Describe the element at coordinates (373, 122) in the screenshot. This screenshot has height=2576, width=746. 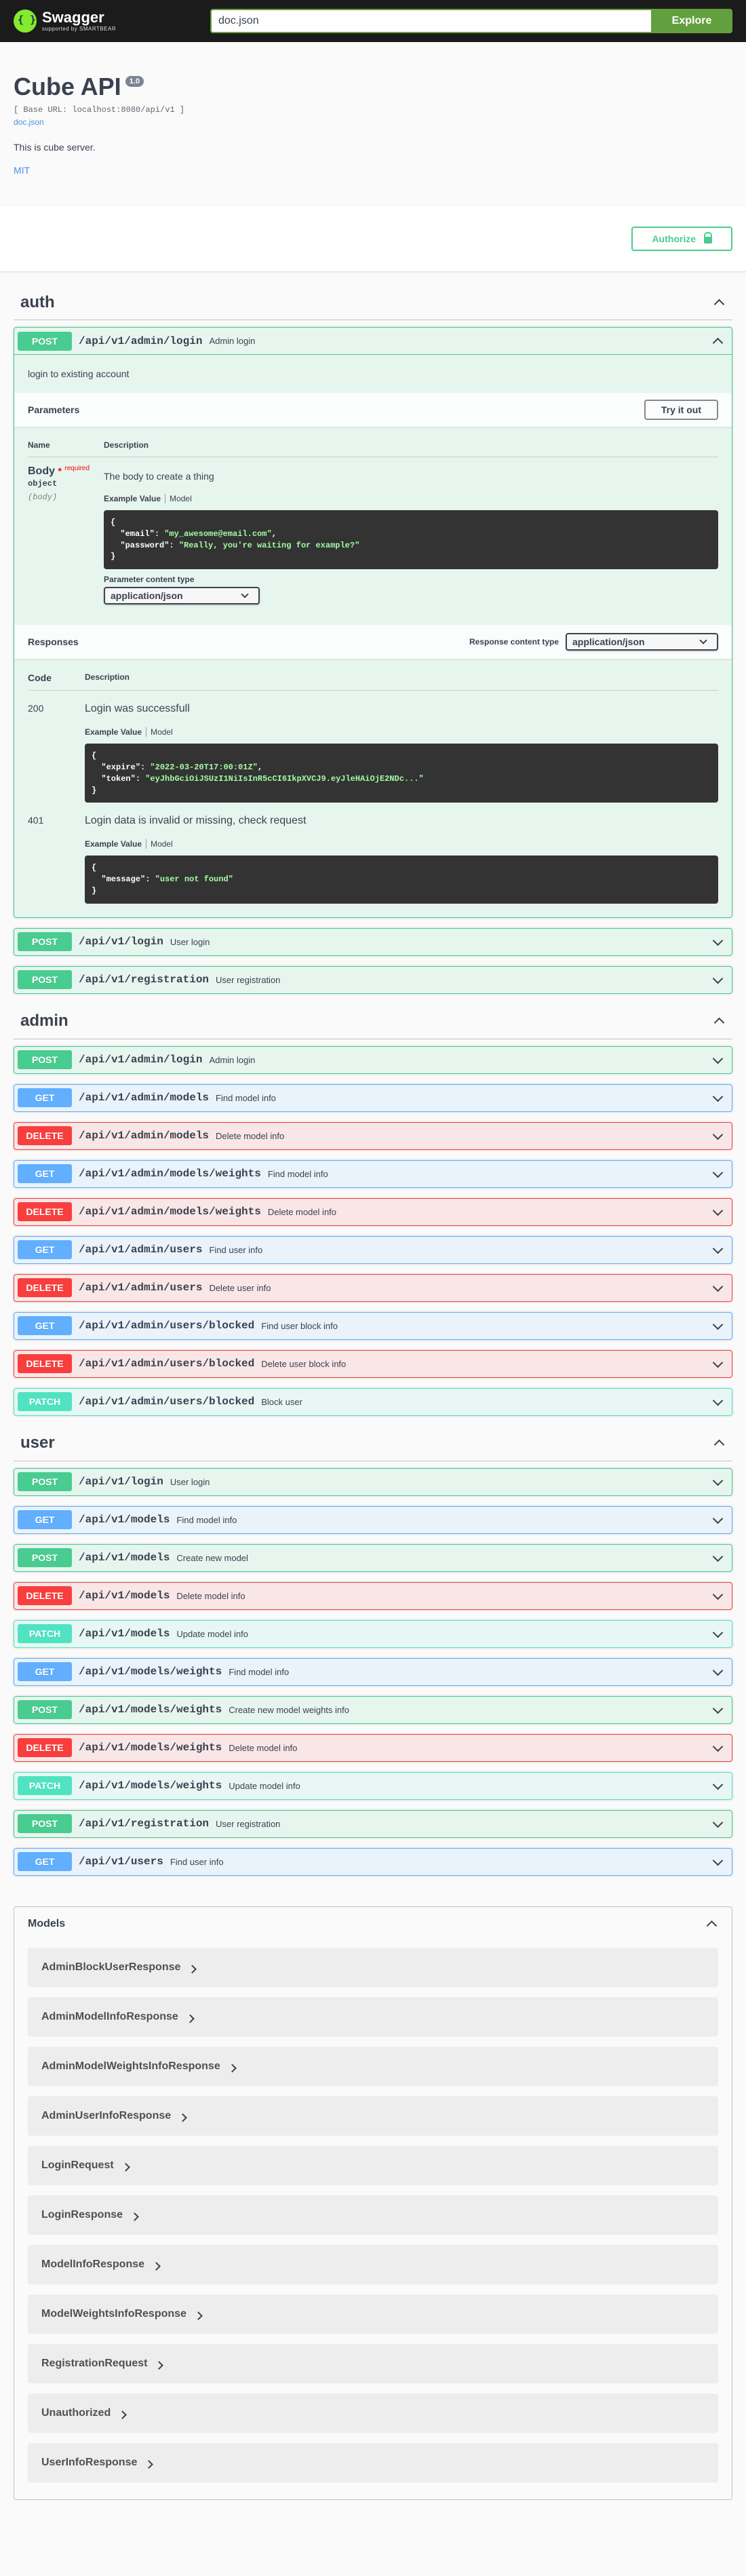
I see `spec-link: doc.json` at that location.